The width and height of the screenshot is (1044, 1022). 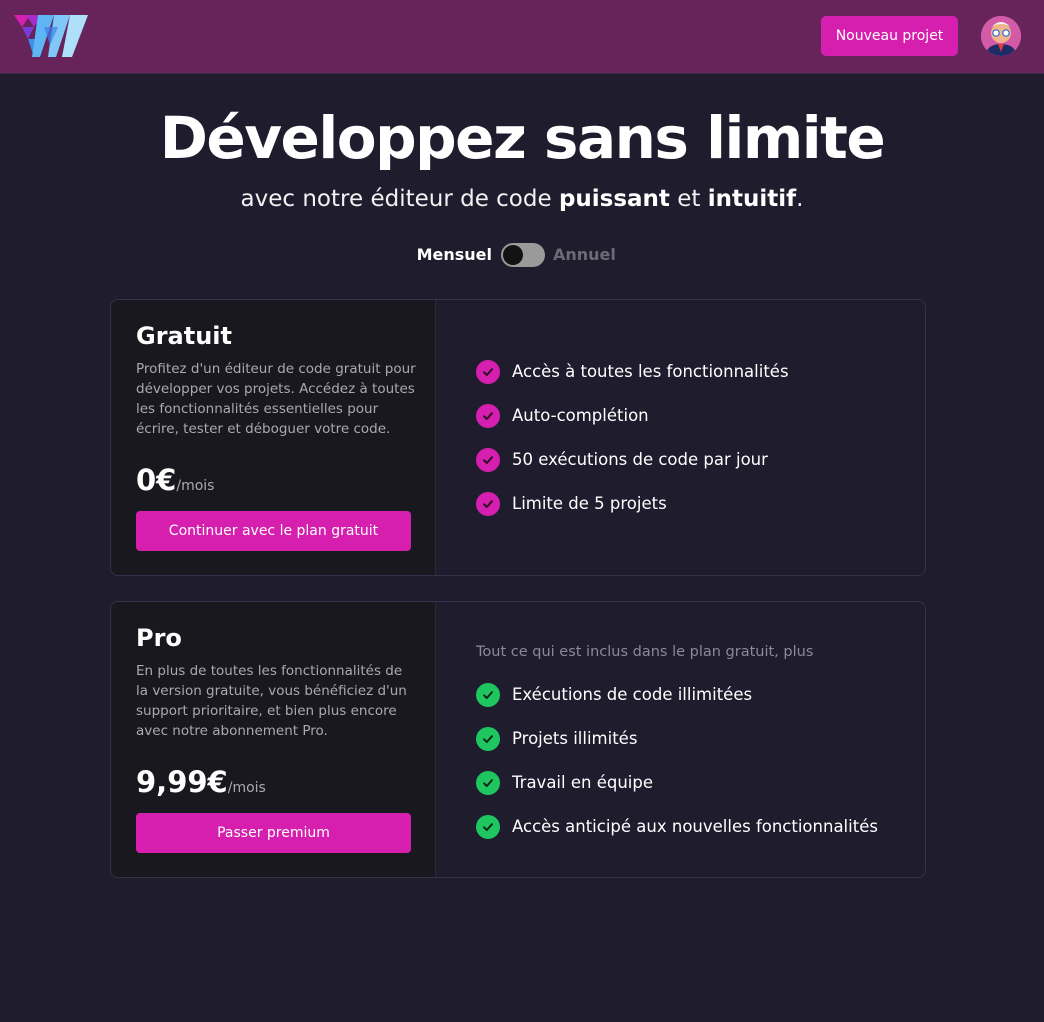 I want to click on feature-label: 50 exécutions de code par jour, so click(x=640, y=459).